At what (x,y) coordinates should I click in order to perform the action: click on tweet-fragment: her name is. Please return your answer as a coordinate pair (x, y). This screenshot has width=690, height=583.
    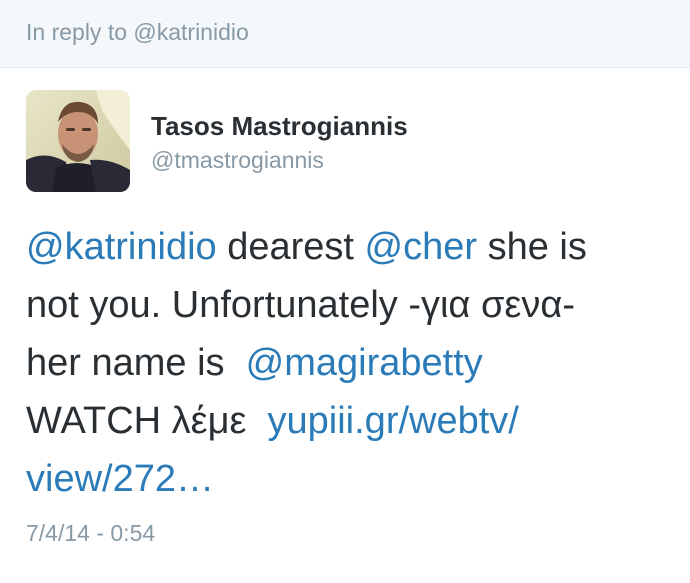
    Looking at the image, I should click on (136, 363).